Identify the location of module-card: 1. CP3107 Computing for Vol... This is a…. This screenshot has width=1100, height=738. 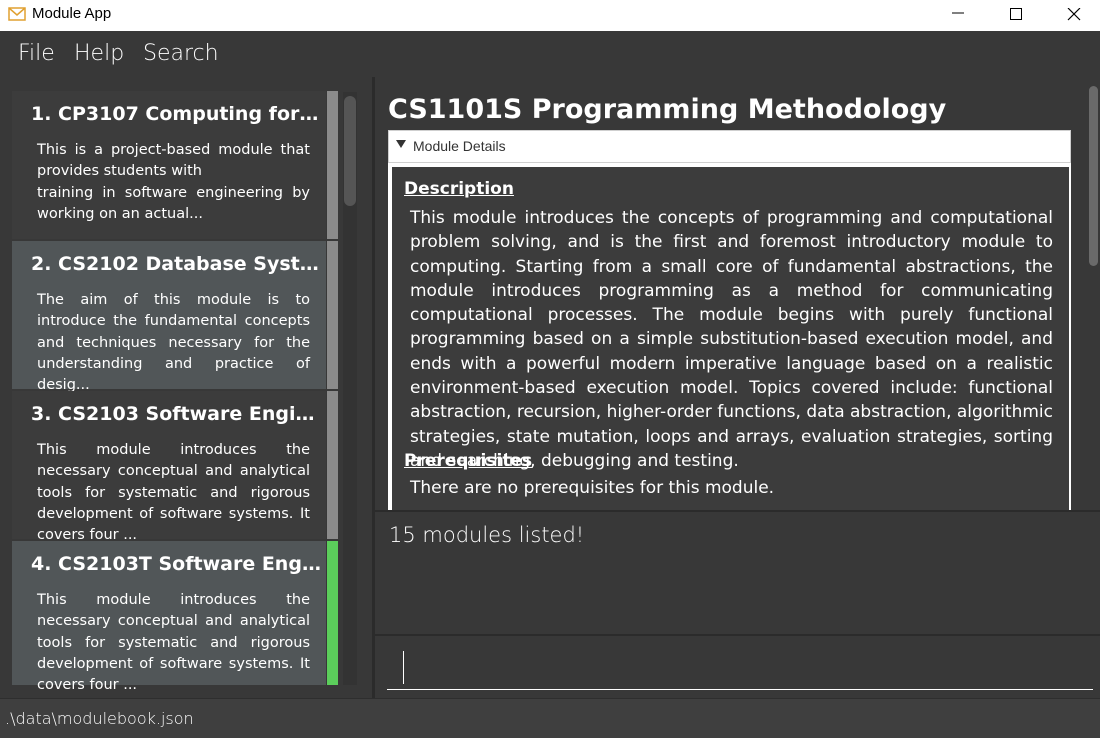
(169, 165).